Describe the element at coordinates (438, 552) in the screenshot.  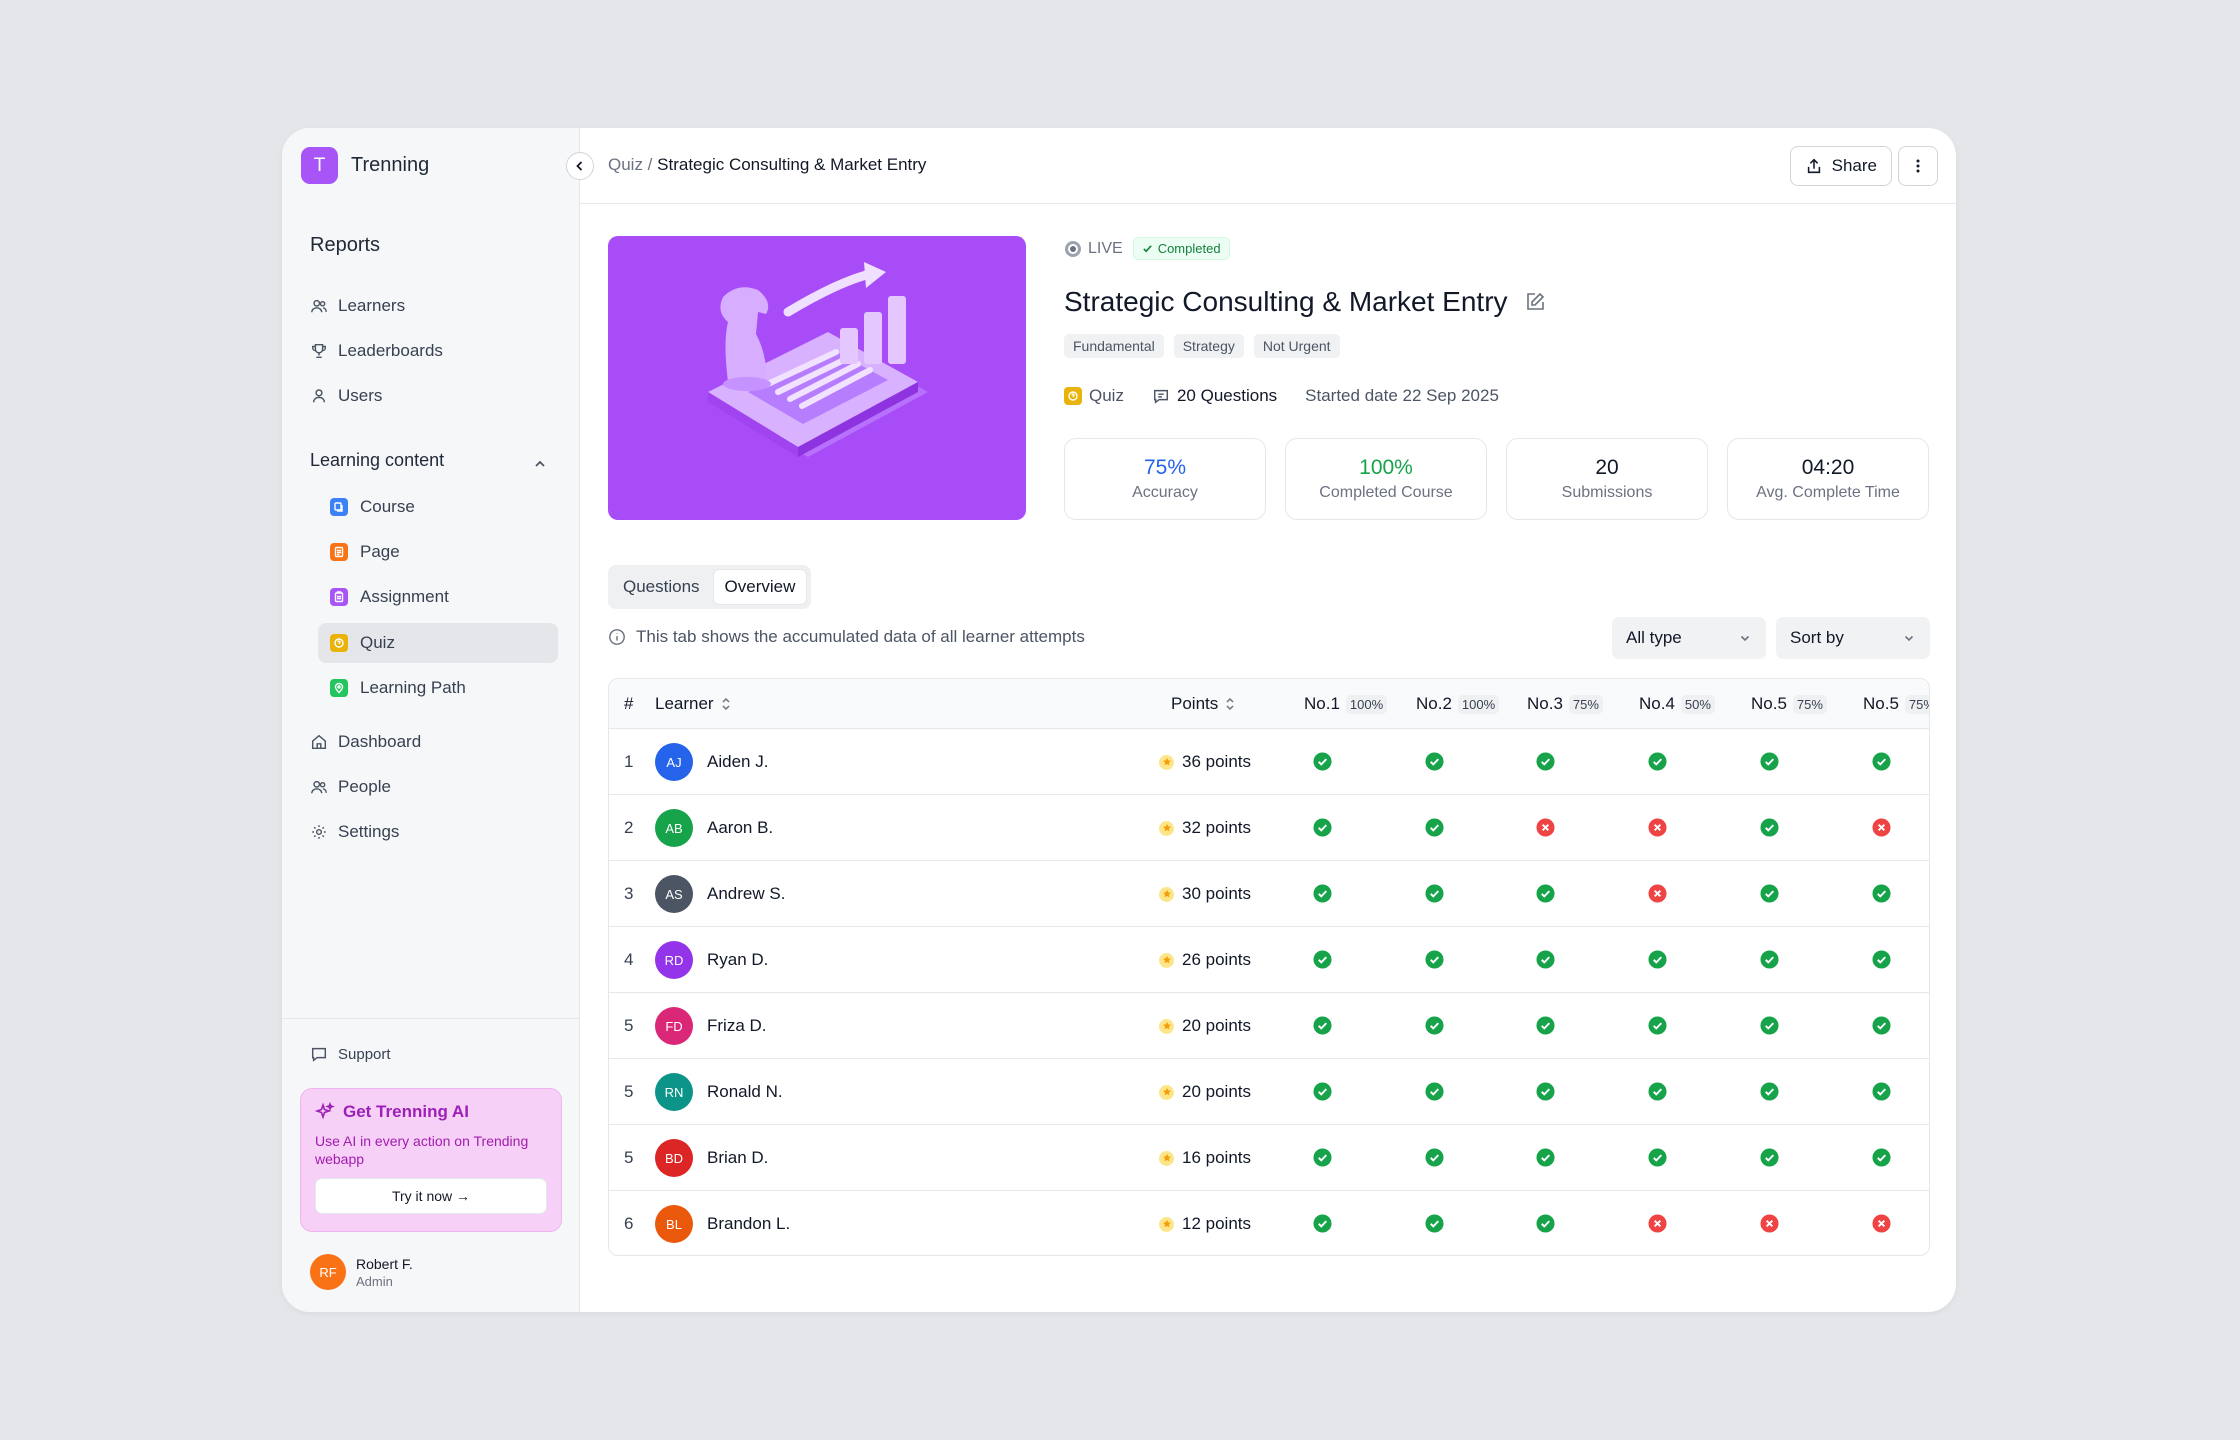
I see `sidebar-item-page: Page` at that location.